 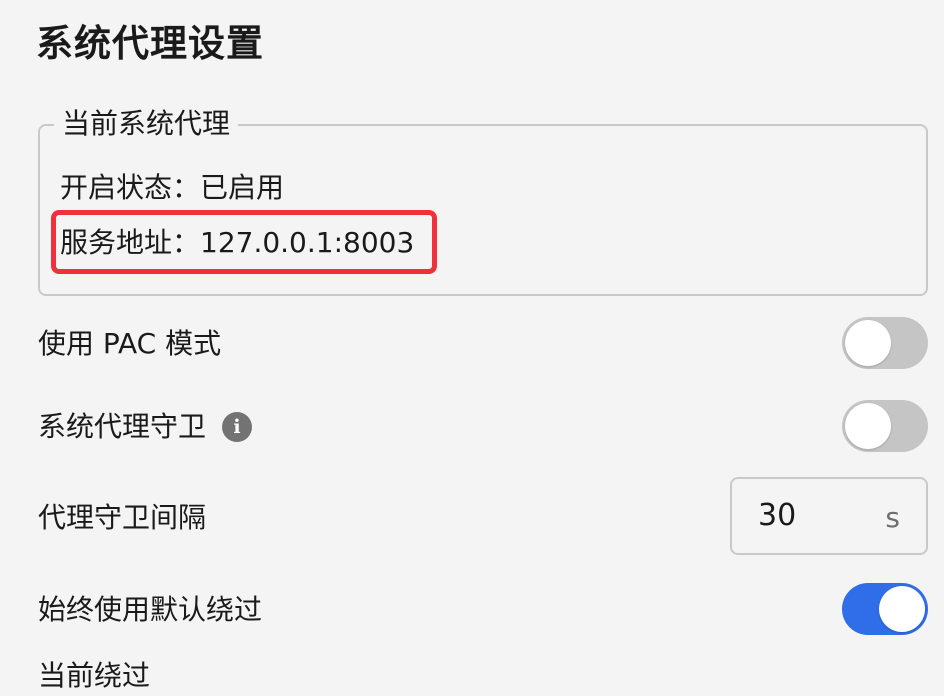 I want to click on pac-mode-row: 使用 PAC 模式, so click(x=483, y=344).